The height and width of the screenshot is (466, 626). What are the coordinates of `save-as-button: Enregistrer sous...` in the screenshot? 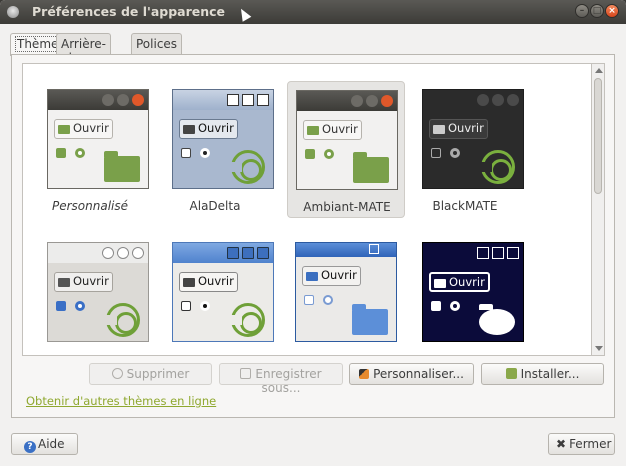 It's located at (281, 379).